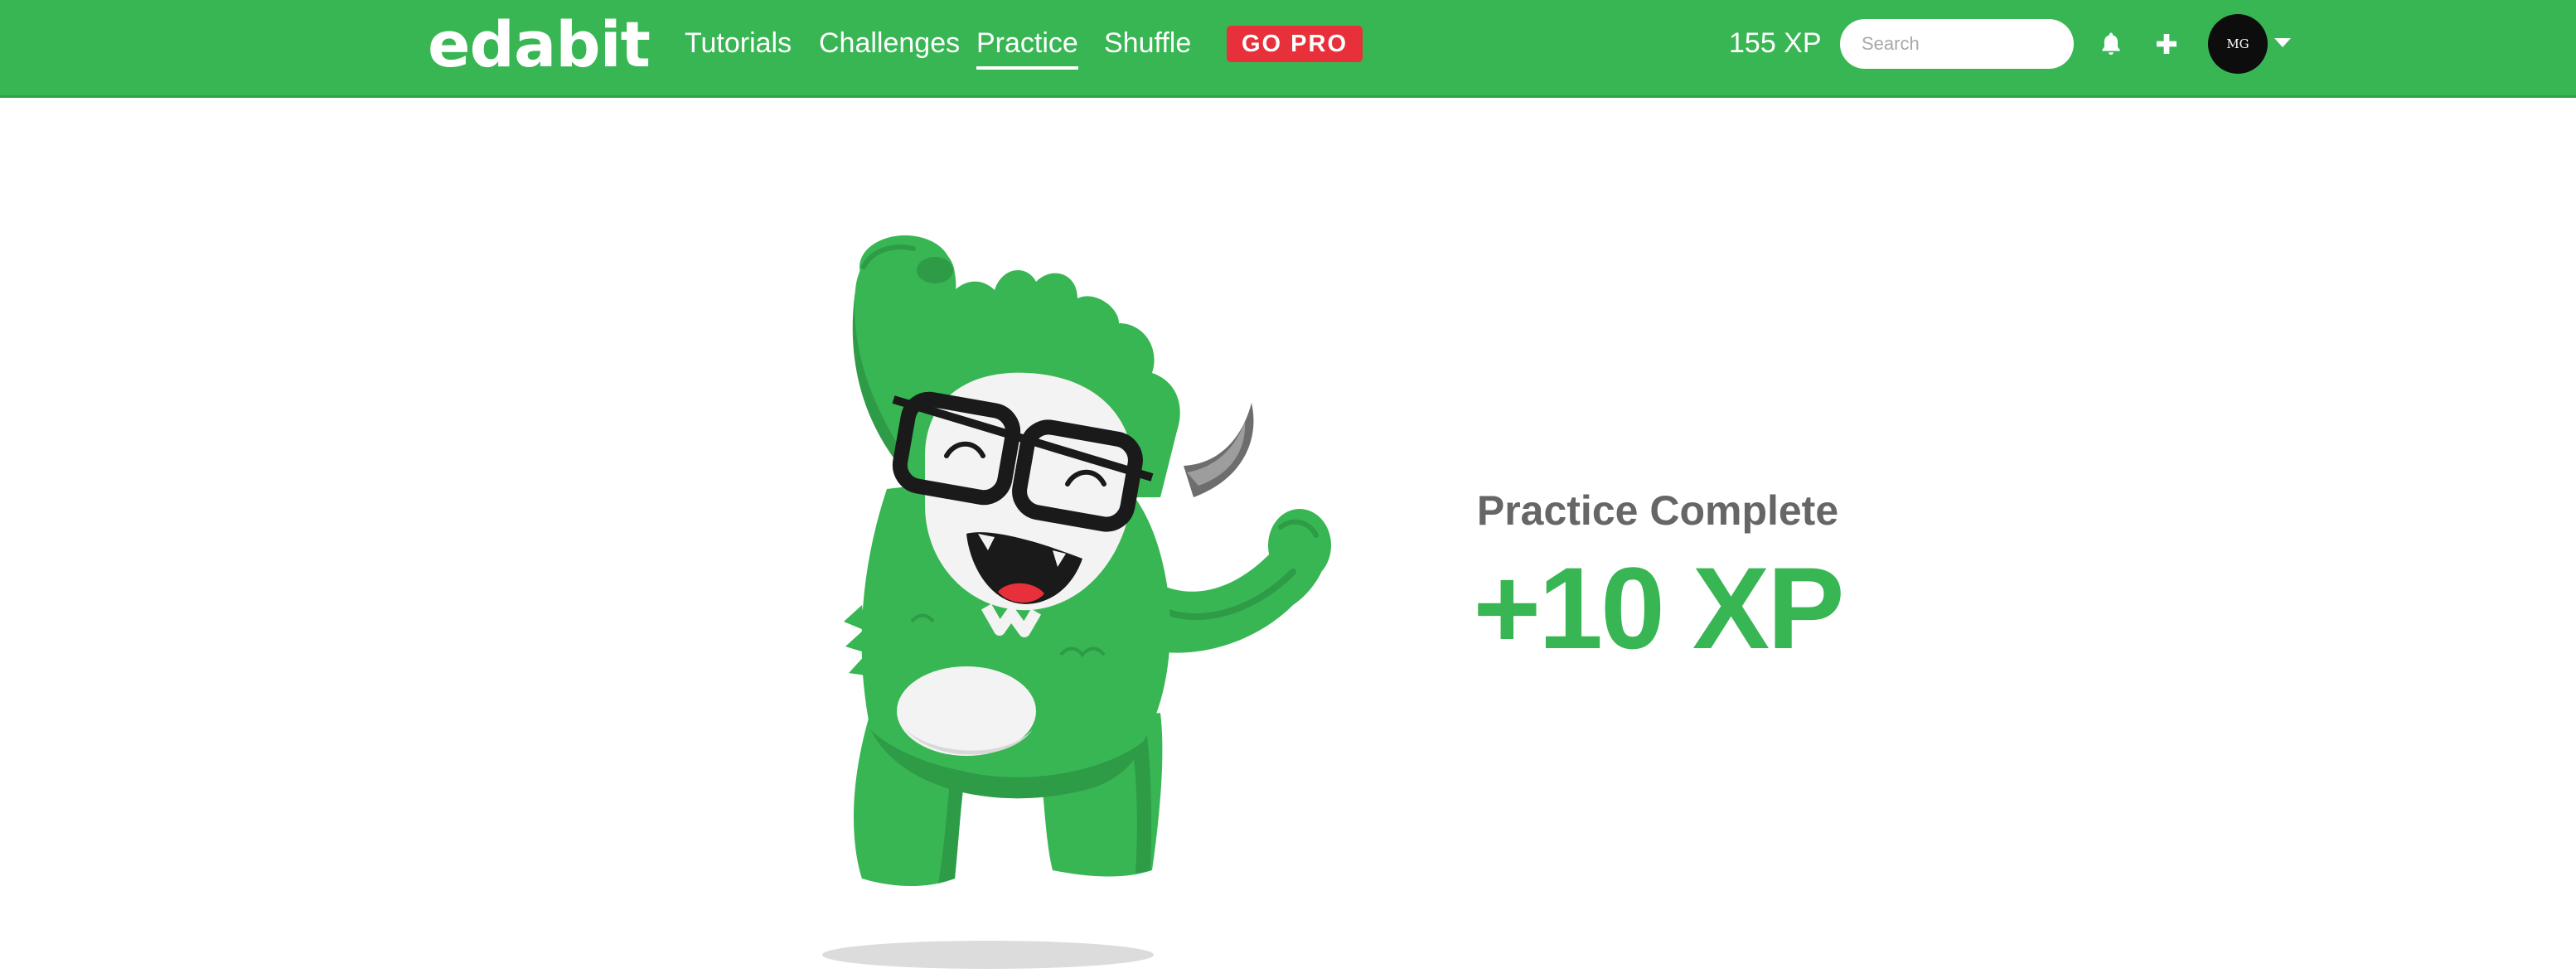  Describe the element at coordinates (1147, 44) in the screenshot. I see `nav-link-shuffle: Shuffle` at that location.